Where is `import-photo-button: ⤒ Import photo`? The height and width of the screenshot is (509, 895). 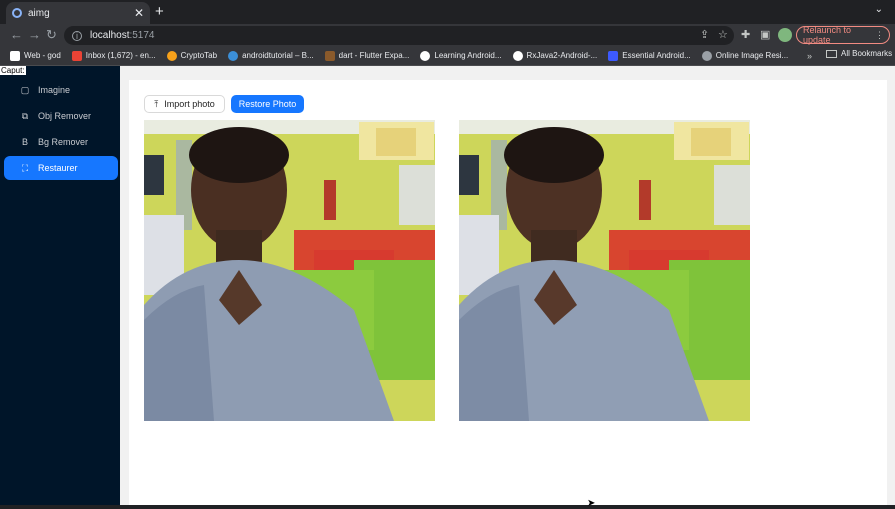 import-photo-button: ⤒ Import photo is located at coordinates (184, 104).